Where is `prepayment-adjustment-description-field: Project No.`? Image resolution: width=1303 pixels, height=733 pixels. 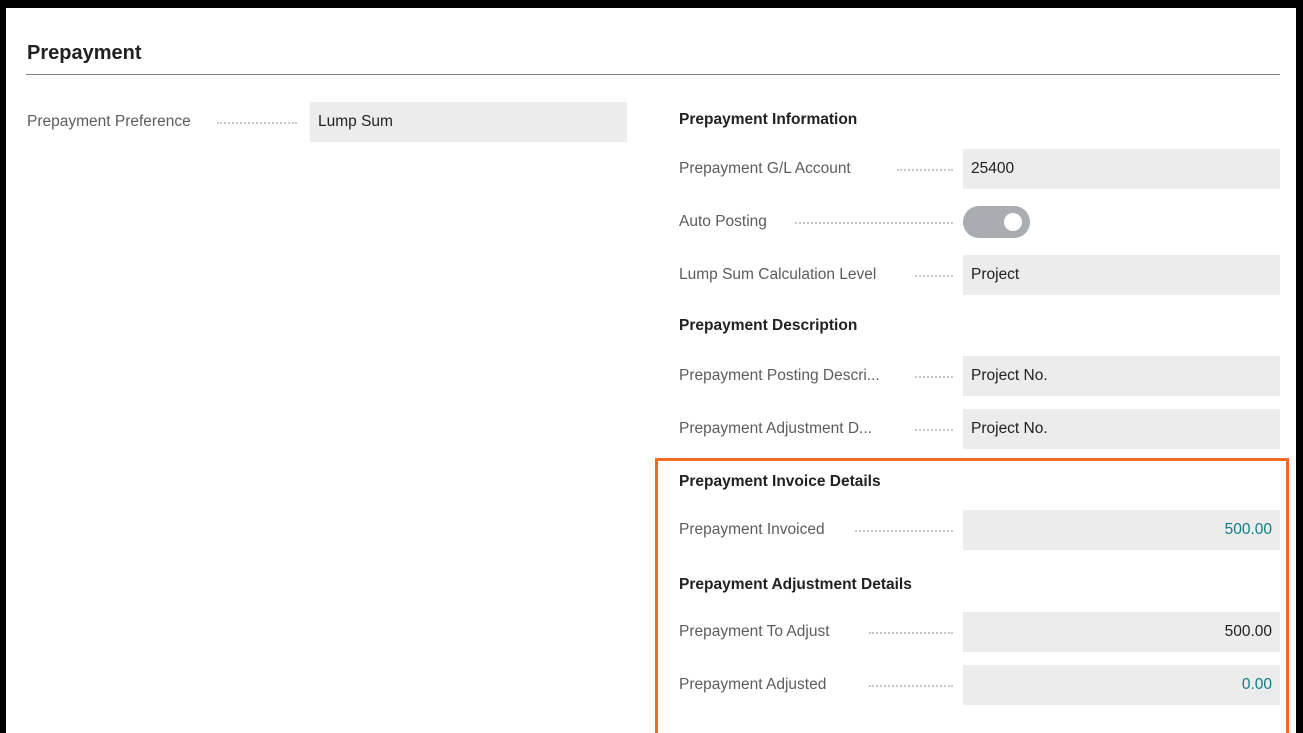 prepayment-adjustment-description-field: Project No. is located at coordinates (1121, 429).